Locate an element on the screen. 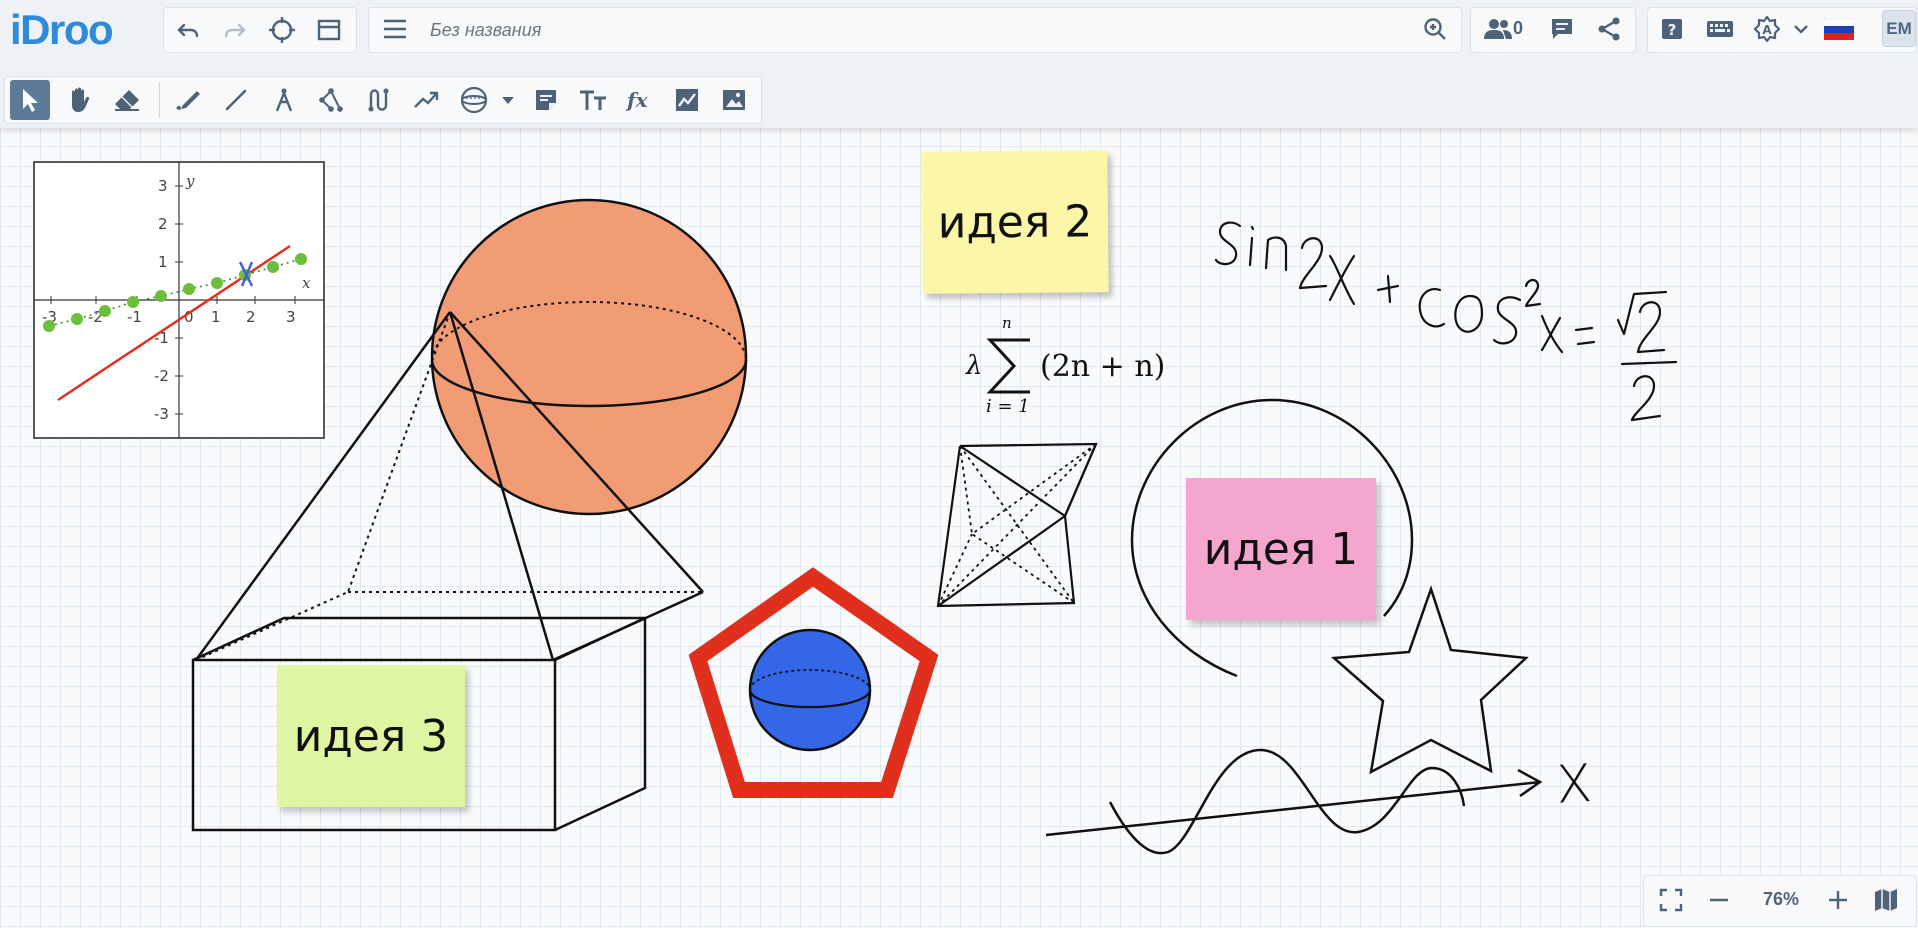 Image resolution: width=1918 pixels, height=928 pixels. eraser-icon is located at coordinates (127, 100).